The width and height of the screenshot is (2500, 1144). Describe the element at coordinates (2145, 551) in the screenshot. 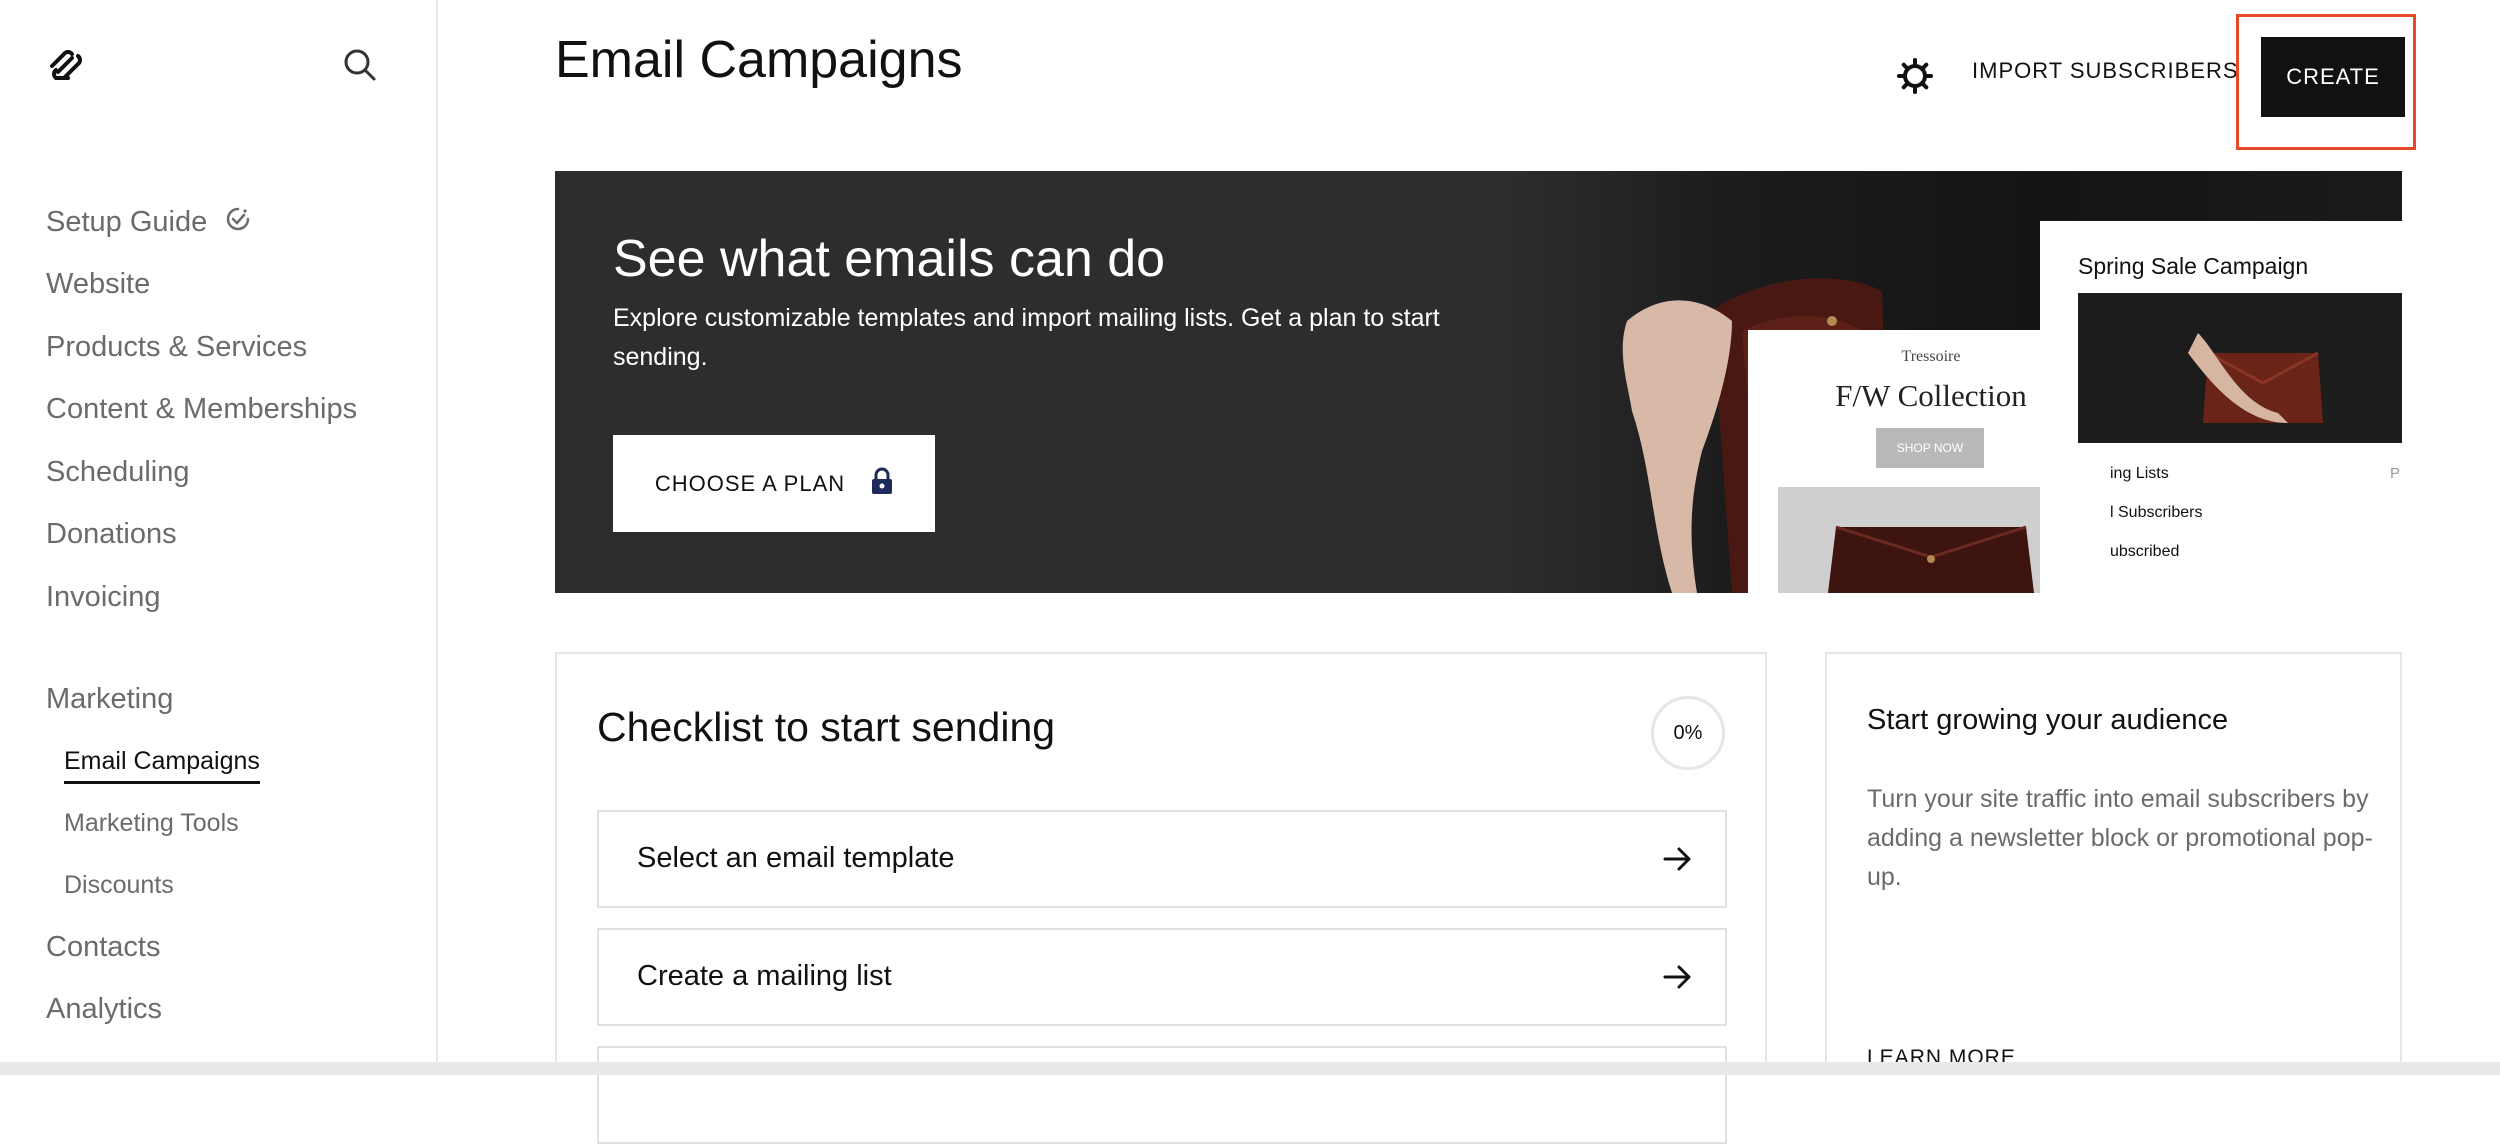

I see `campaign-row: ubscribed` at that location.